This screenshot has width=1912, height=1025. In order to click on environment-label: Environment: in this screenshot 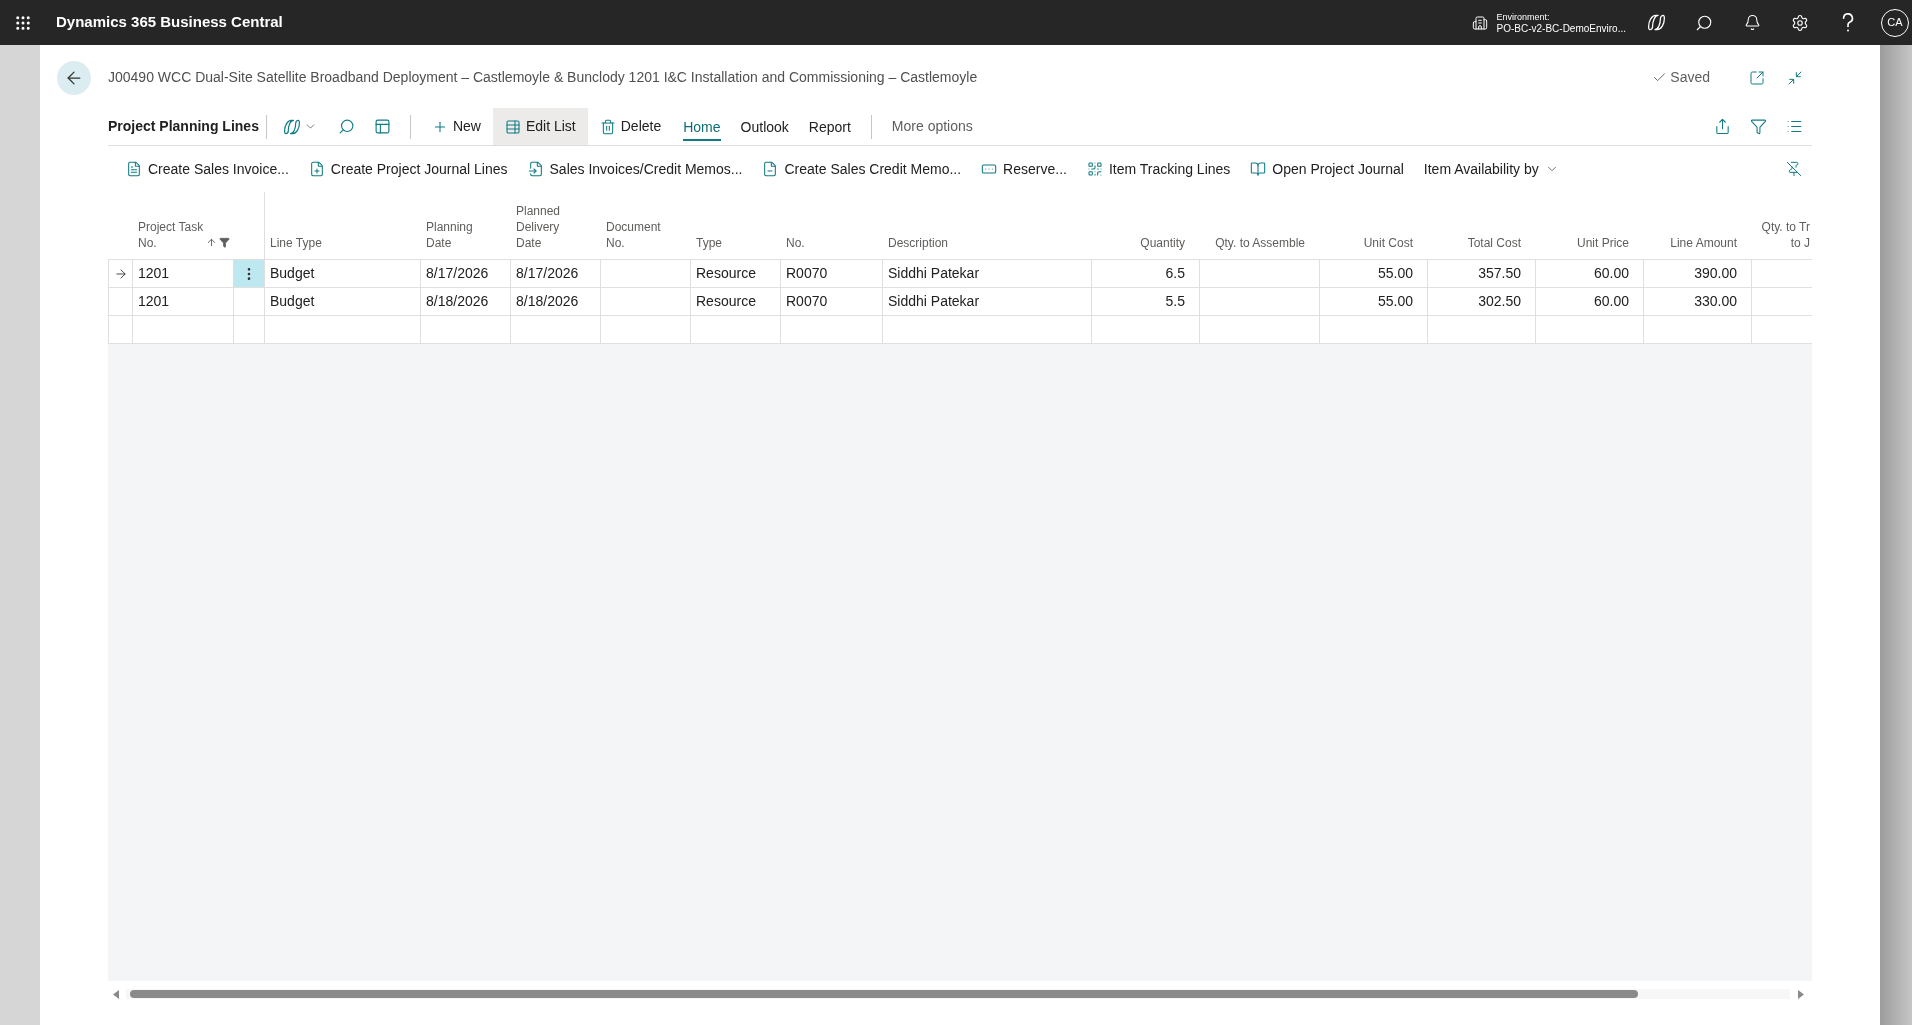, I will do `click(1523, 16)`.